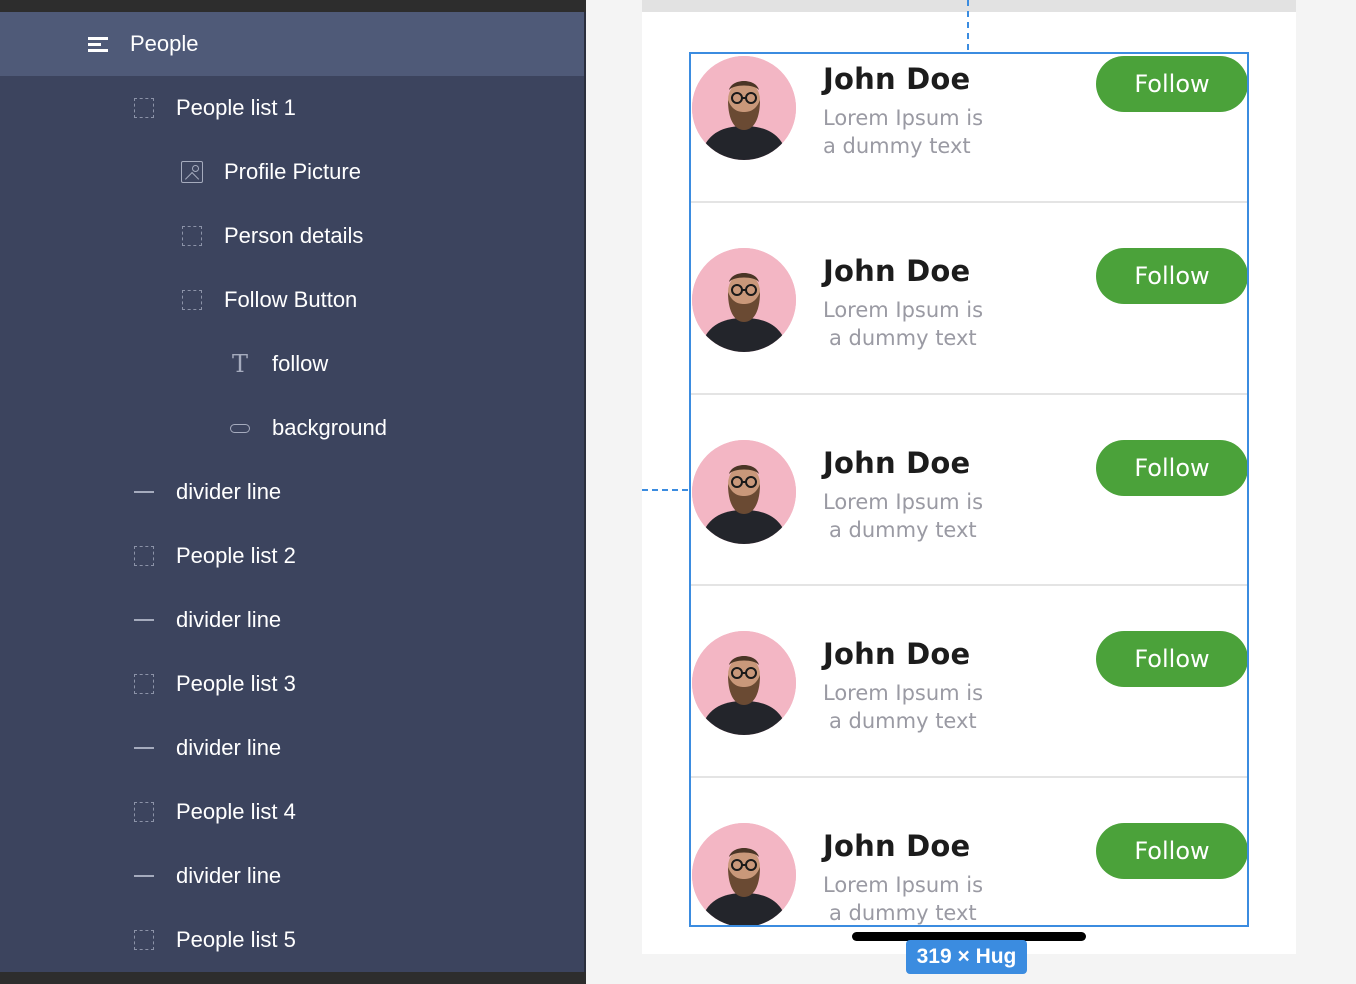  Describe the element at coordinates (968, 25) in the screenshot. I see `vertical-guide` at that location.